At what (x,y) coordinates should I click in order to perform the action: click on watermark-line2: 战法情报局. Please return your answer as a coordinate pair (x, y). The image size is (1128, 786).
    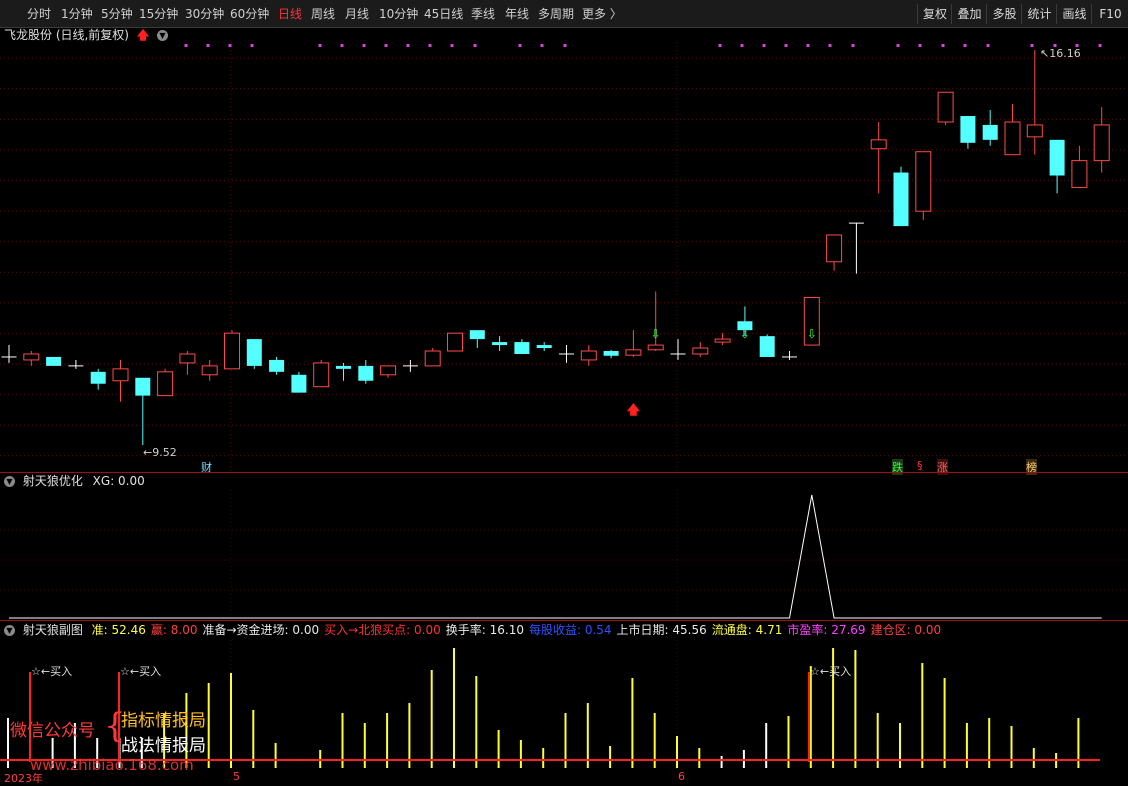
    Looking at the image, I should click on (163, 746).